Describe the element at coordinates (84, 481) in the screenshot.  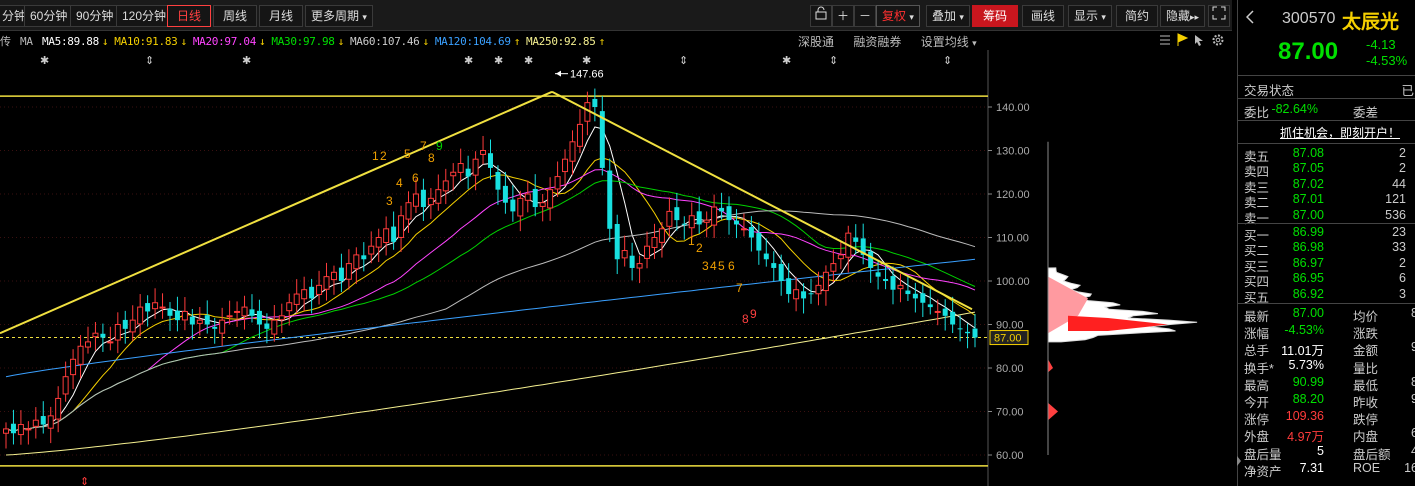
I see `bottom-marker-icon: ⇕` at that location.